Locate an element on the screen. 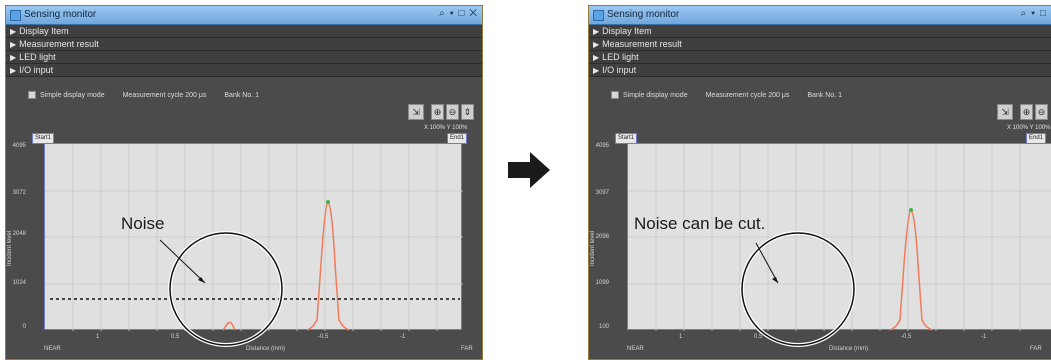 The height and width of the screenshot is (360, 1051). noise-callout: Noise is located at coordinates (143, 223).